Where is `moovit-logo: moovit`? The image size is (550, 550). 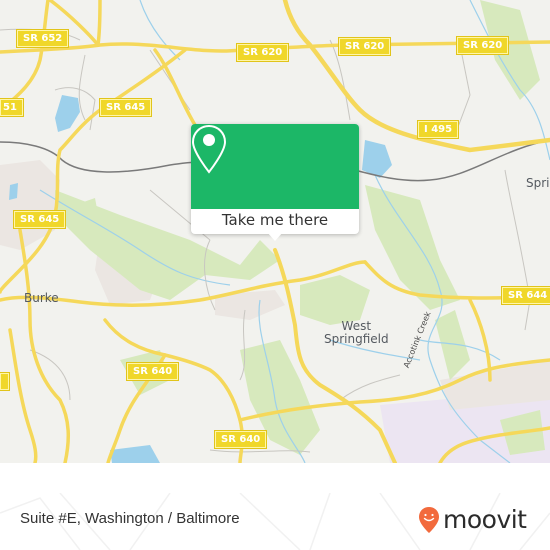 moovit-logo: moovit is located at coordinates (472, 520).